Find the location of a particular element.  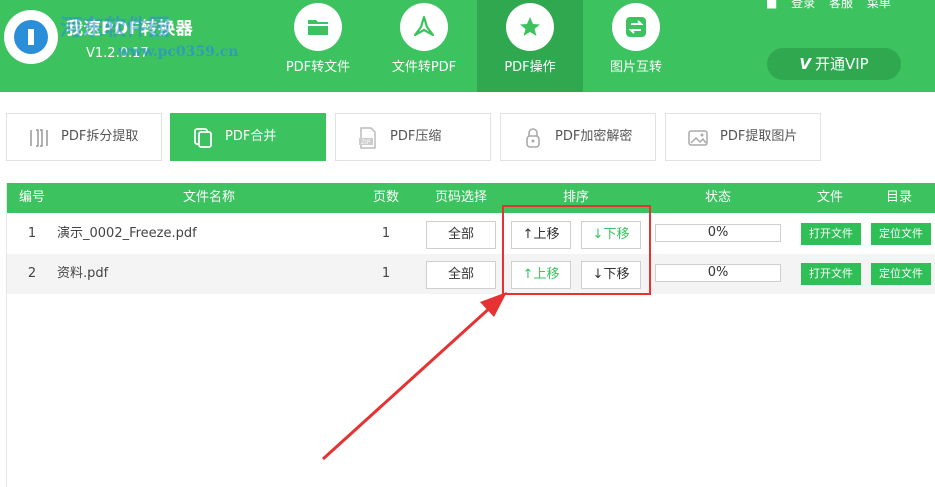

logo-mark-icon is located at coordinates (31, 37).